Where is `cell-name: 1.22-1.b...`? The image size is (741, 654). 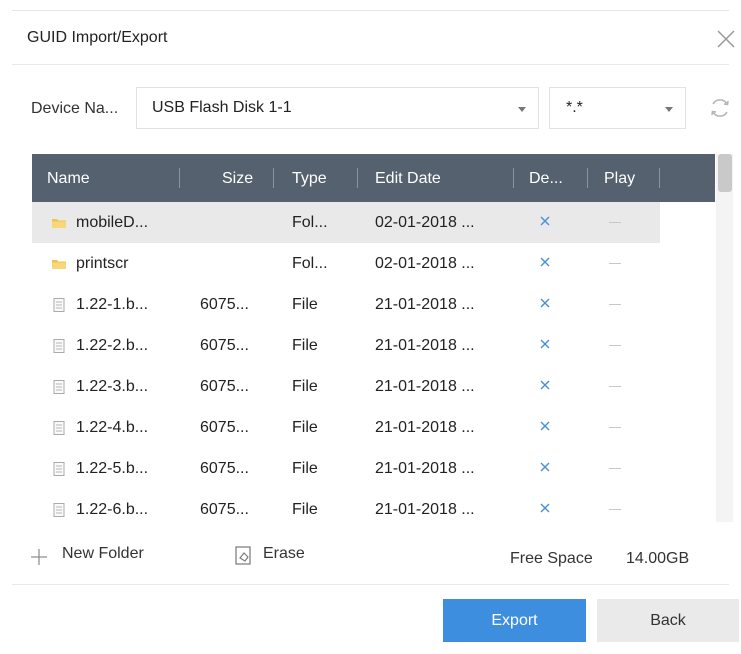
cell-name: 1.22-1.b... is located at coordinates (112, 304).